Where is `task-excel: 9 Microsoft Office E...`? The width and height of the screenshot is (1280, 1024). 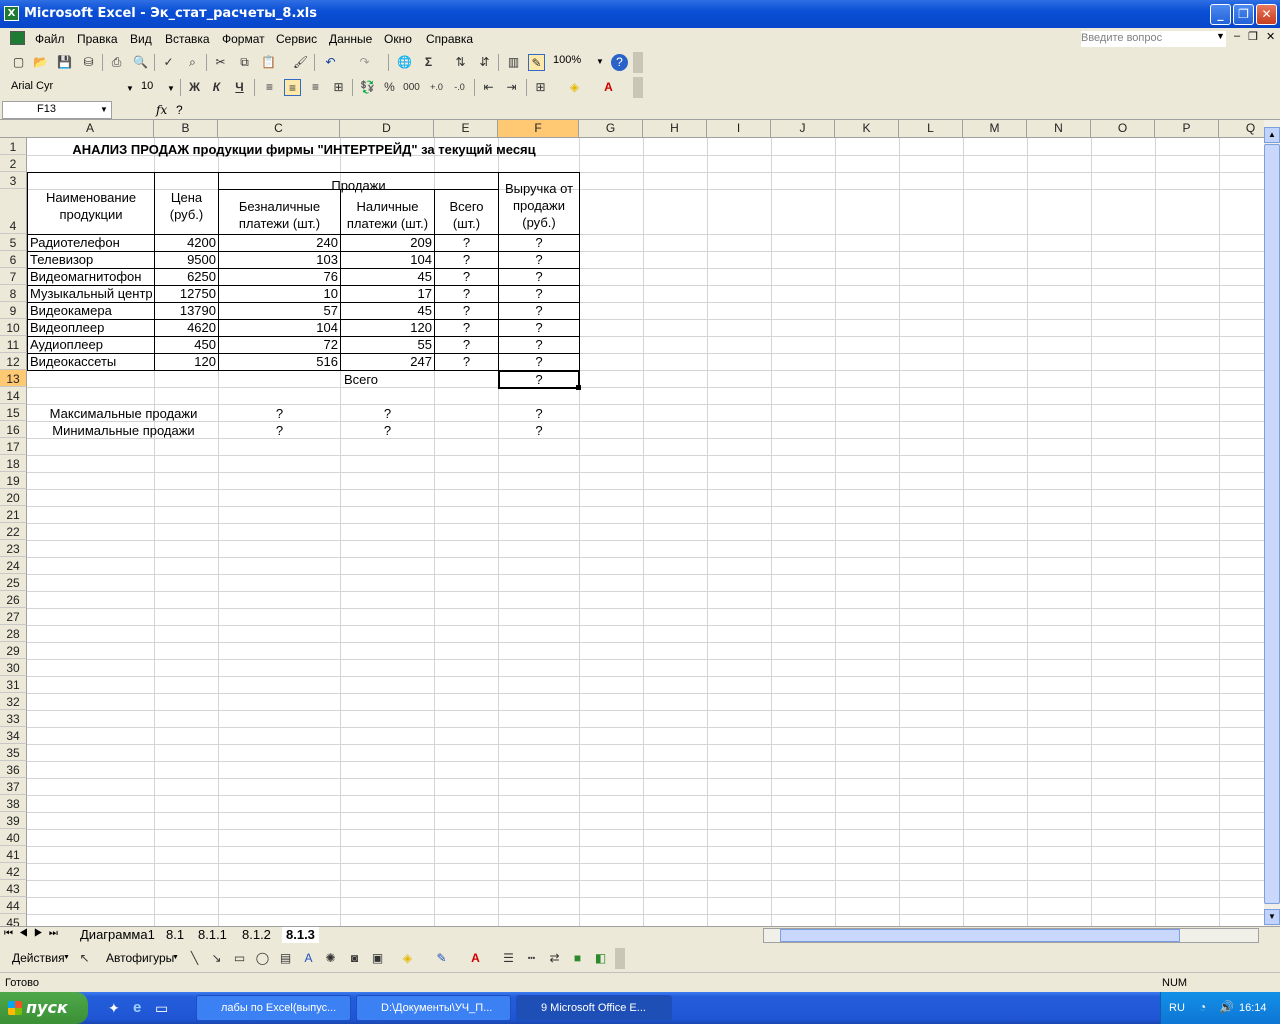
task-excel: 9 Microsoft Office E... is located at coordinates (594, 1008).